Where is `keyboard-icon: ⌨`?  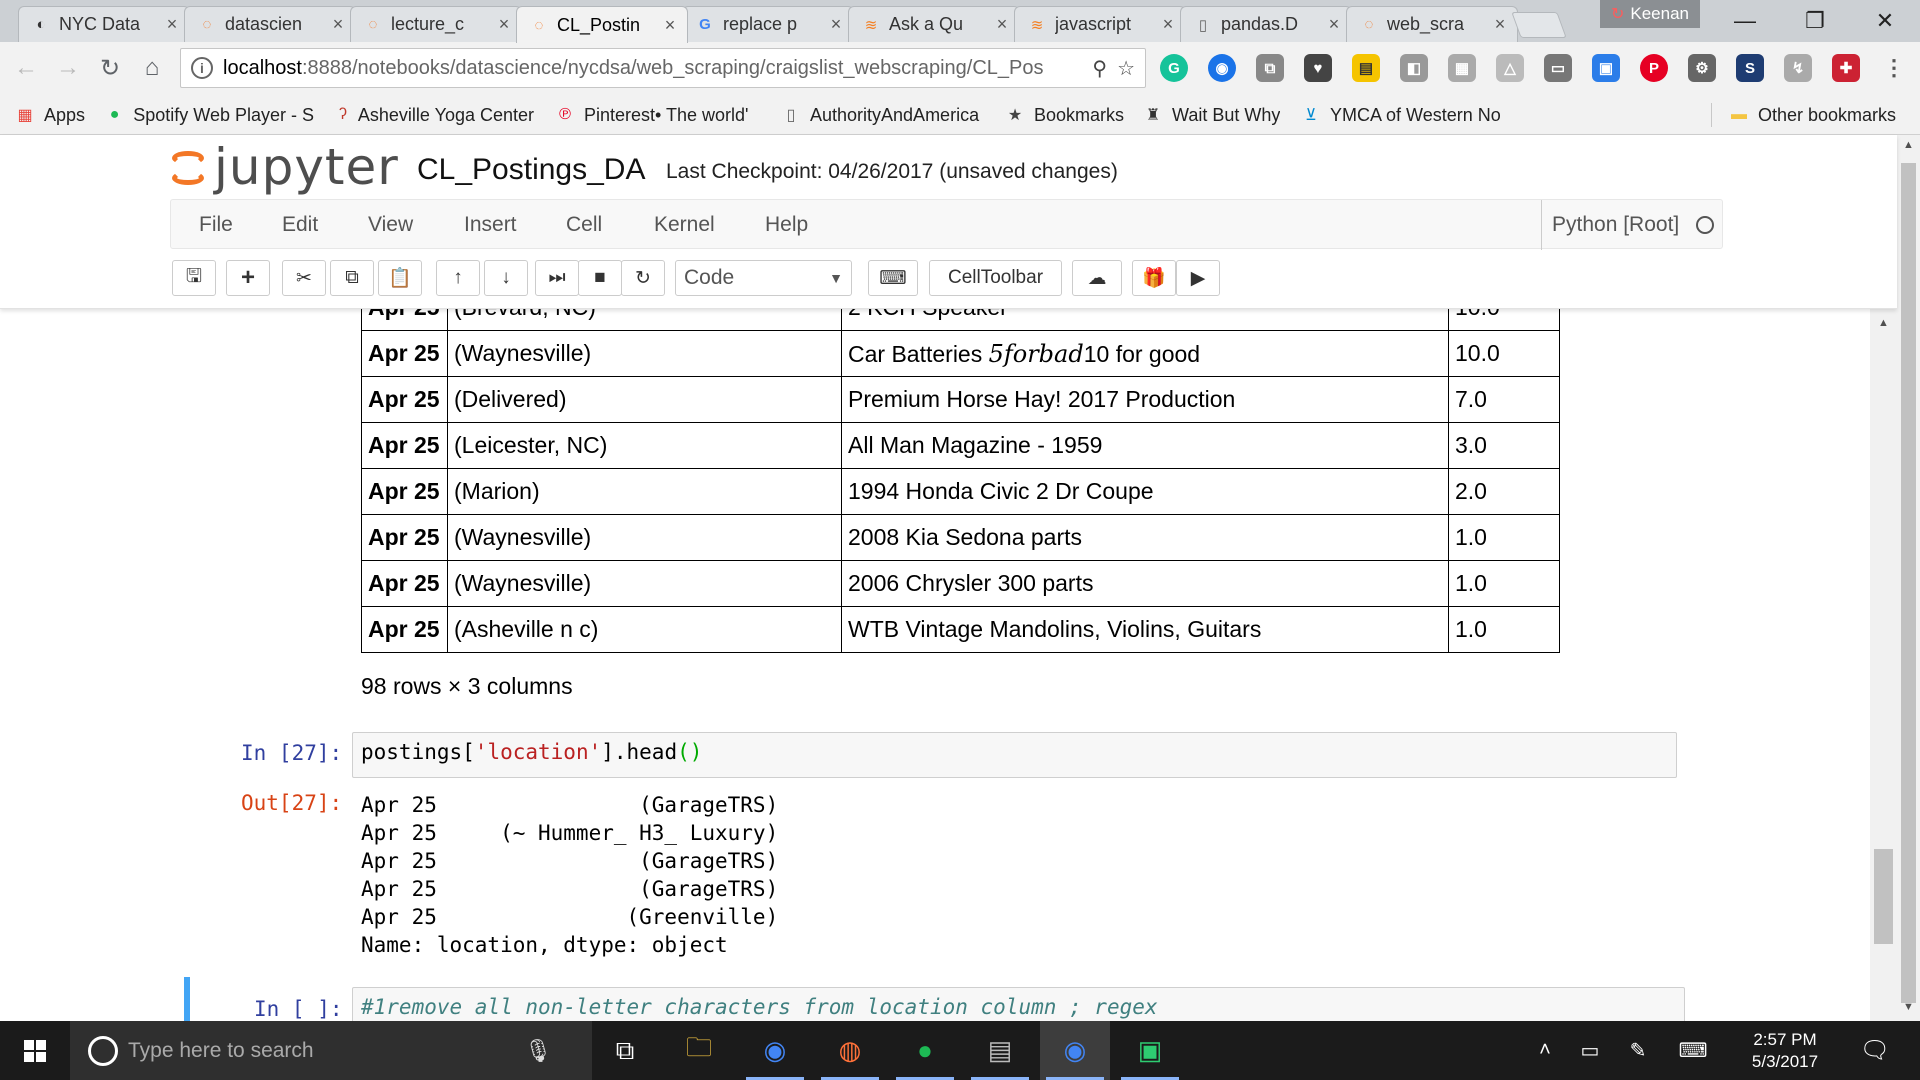 keyboard-icon: ⌨ is located at coordinates (1693, 1050).